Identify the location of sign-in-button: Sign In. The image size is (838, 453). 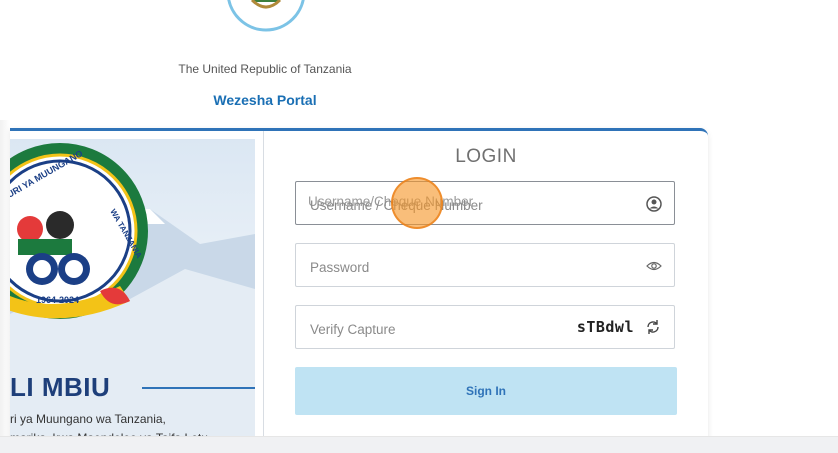
(486, 391).